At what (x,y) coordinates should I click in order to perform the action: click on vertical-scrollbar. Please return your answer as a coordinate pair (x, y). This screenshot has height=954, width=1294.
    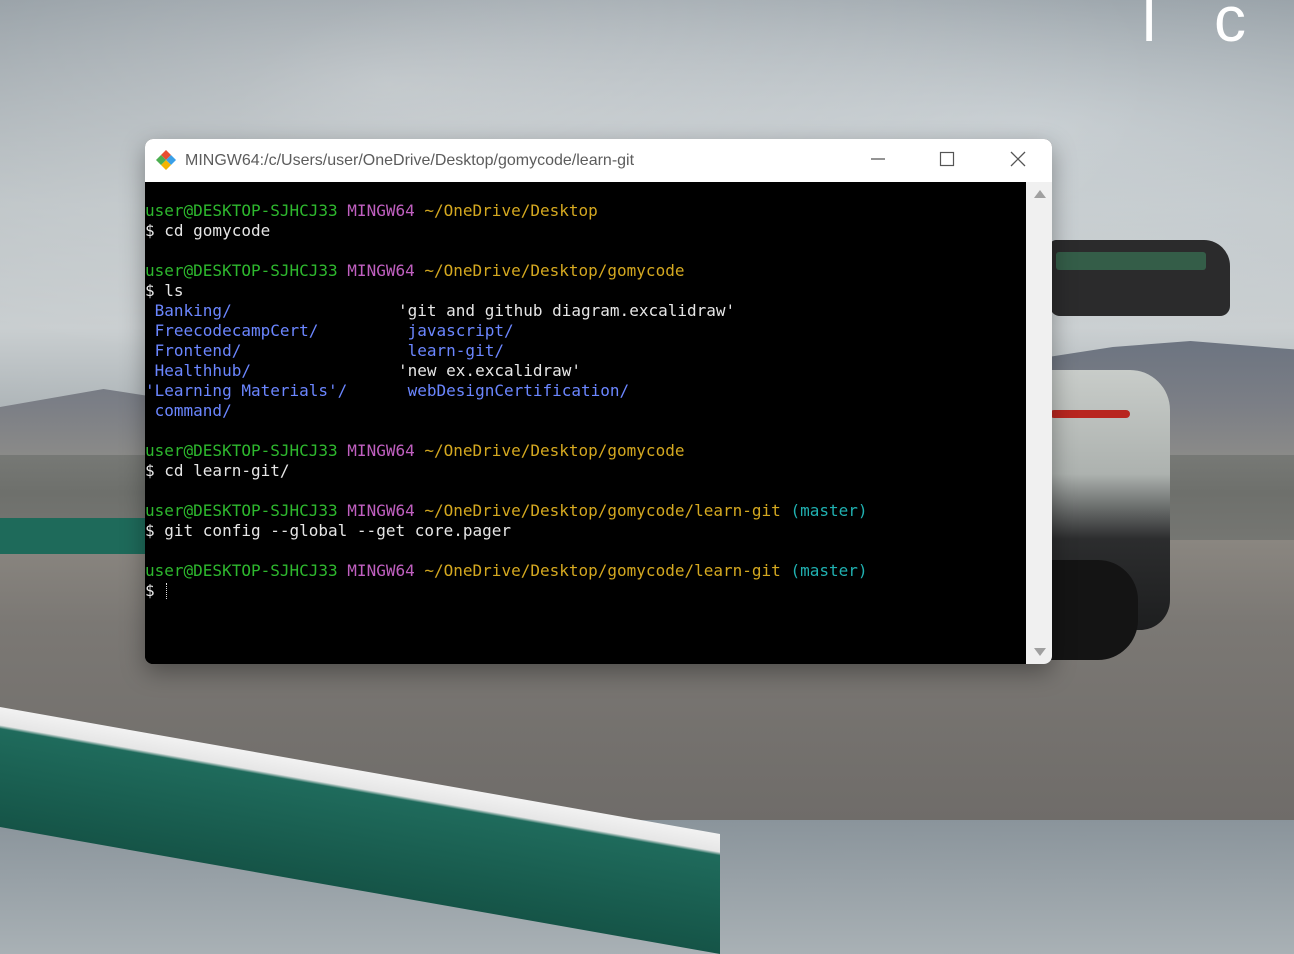
    Looking at the image, I should click on (1039, 423).